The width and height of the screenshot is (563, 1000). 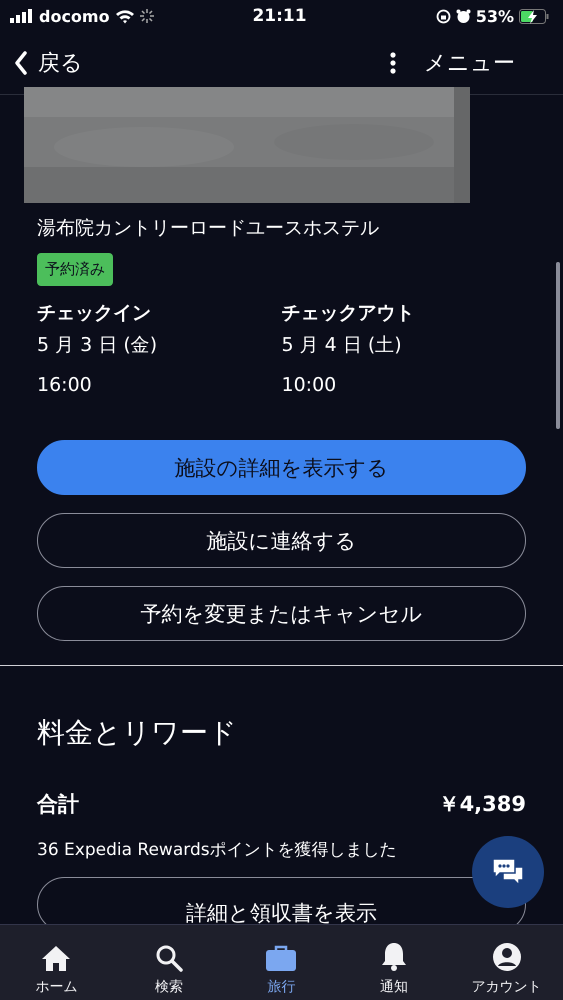 What do you see at coordinates (48, 63) in the screenshot?
I see `back-button: 戻る` at bounding box center [48, 63].